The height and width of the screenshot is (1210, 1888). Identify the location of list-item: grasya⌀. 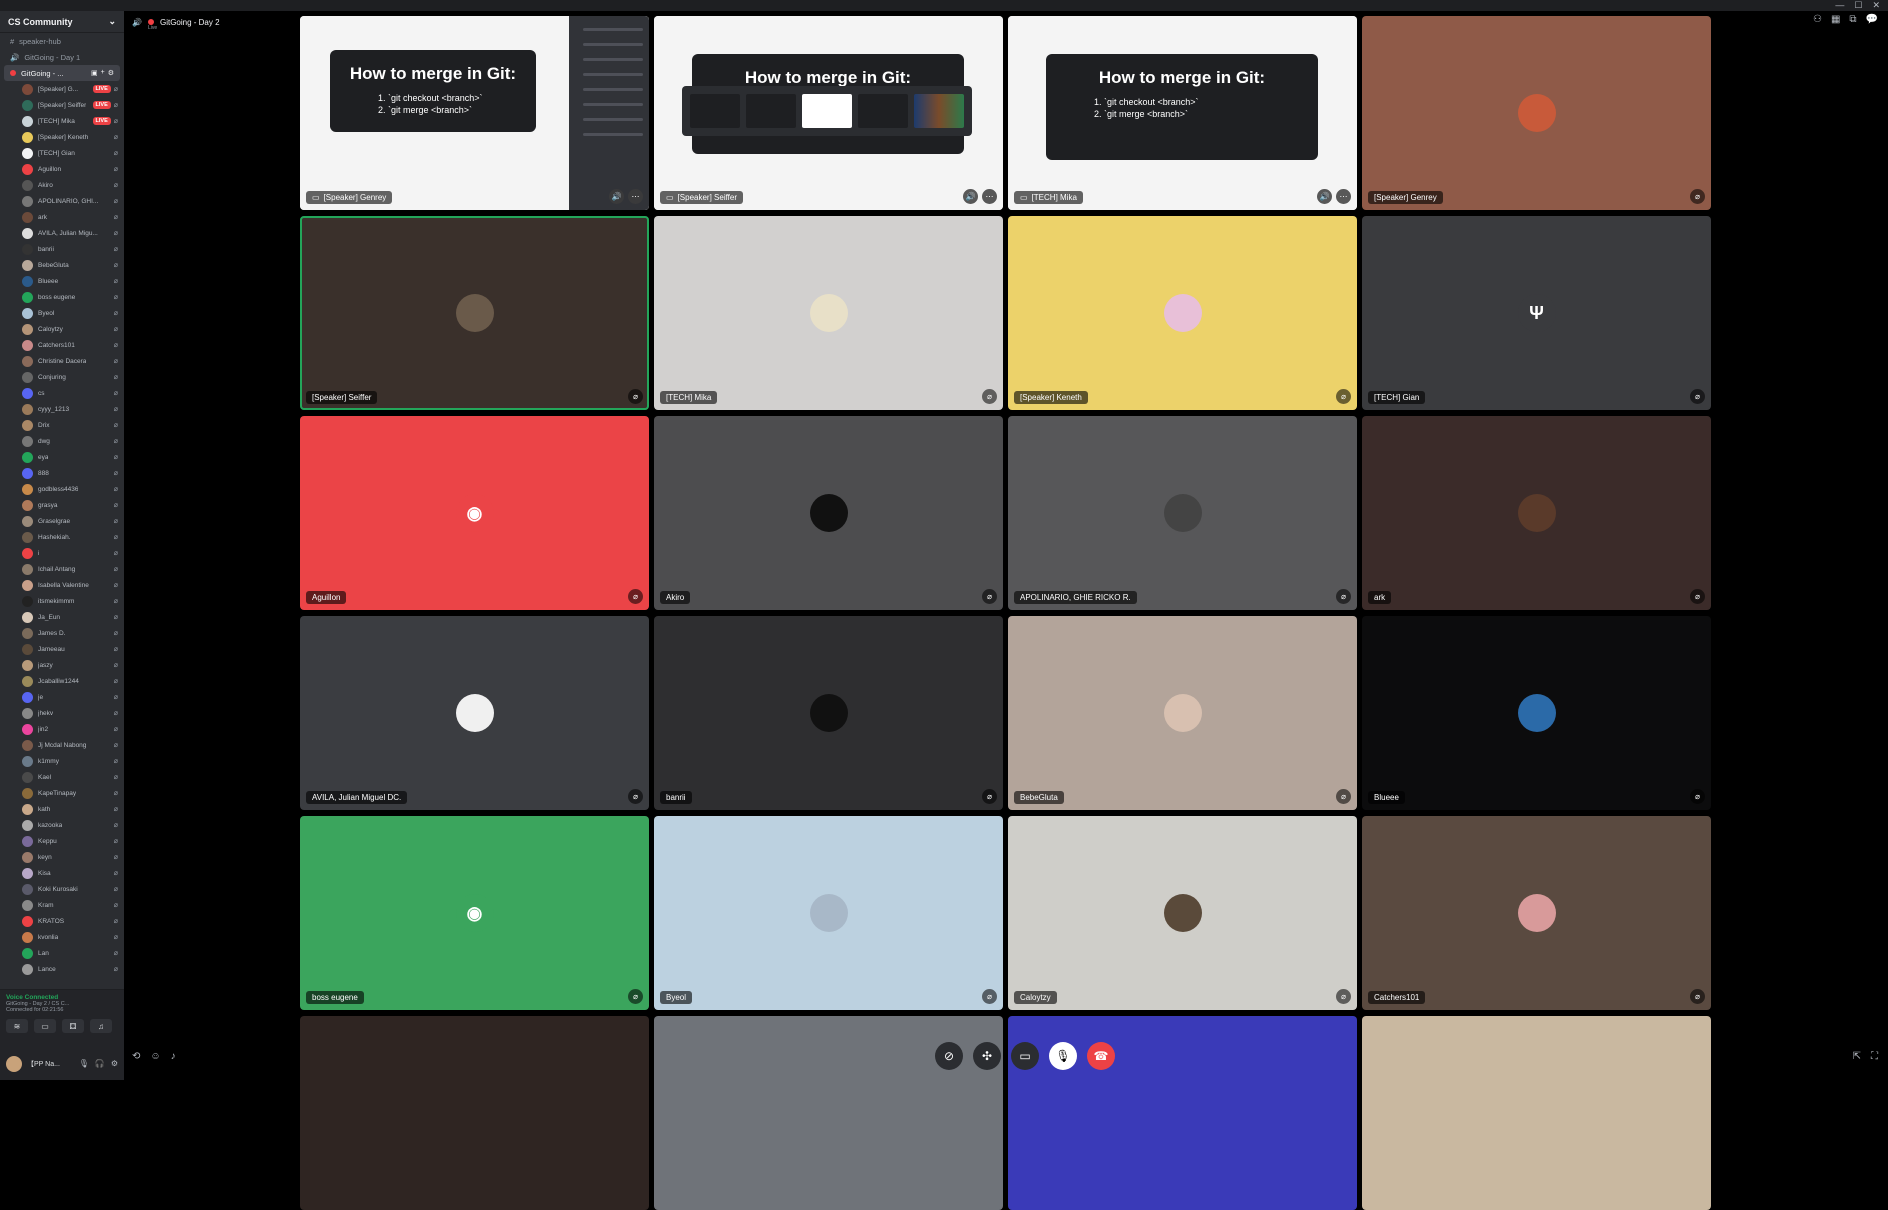
(70, 505).